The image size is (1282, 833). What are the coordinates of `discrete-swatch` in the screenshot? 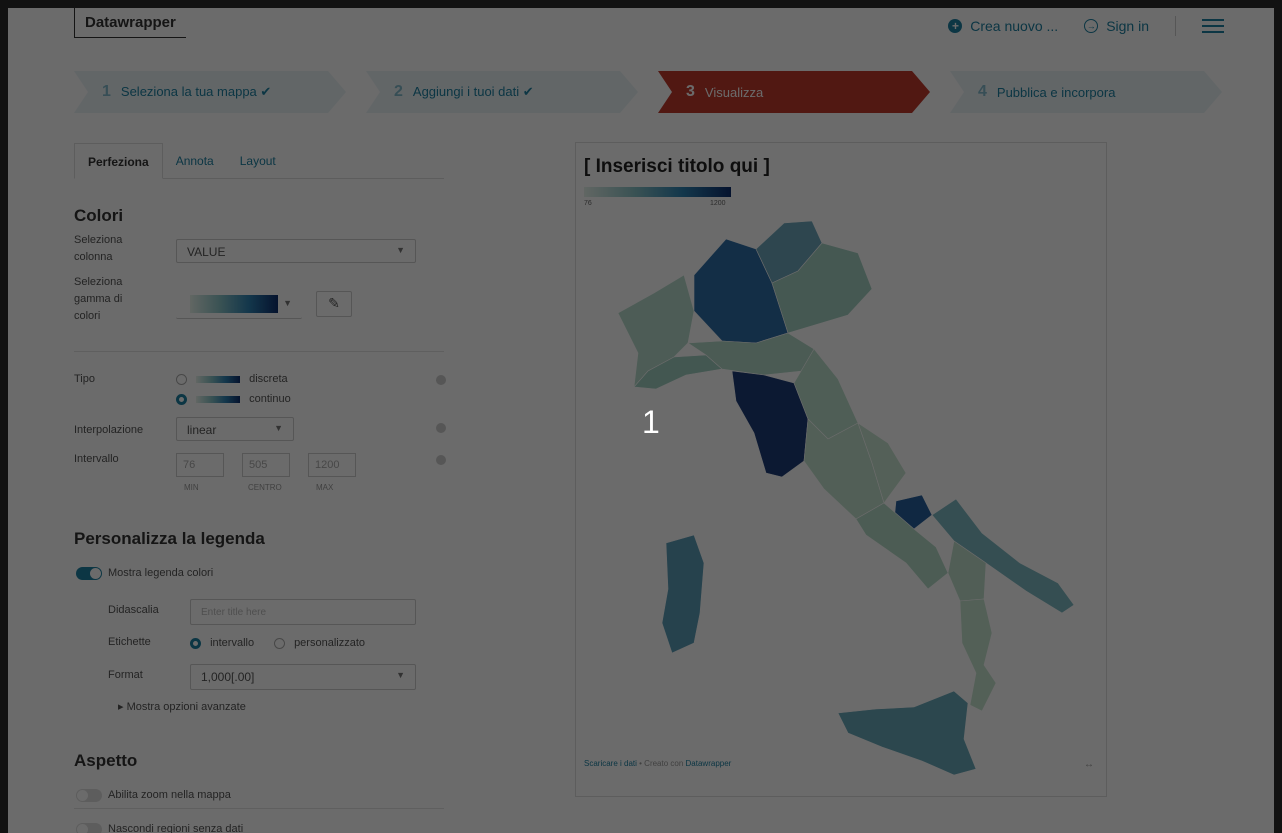 It's located at (218, 379).